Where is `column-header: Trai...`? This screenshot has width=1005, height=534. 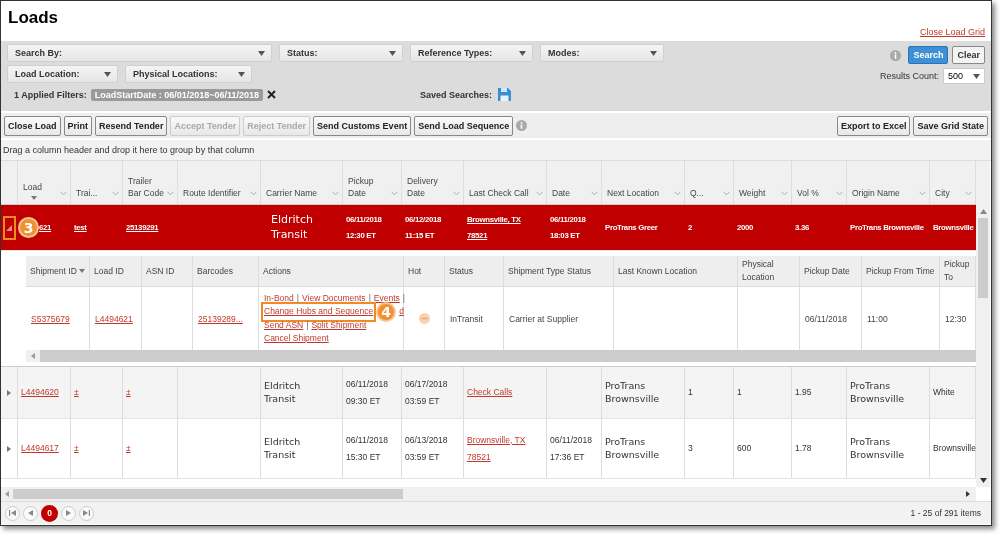 column-header: Trai... is located at coordinates (97, 182).